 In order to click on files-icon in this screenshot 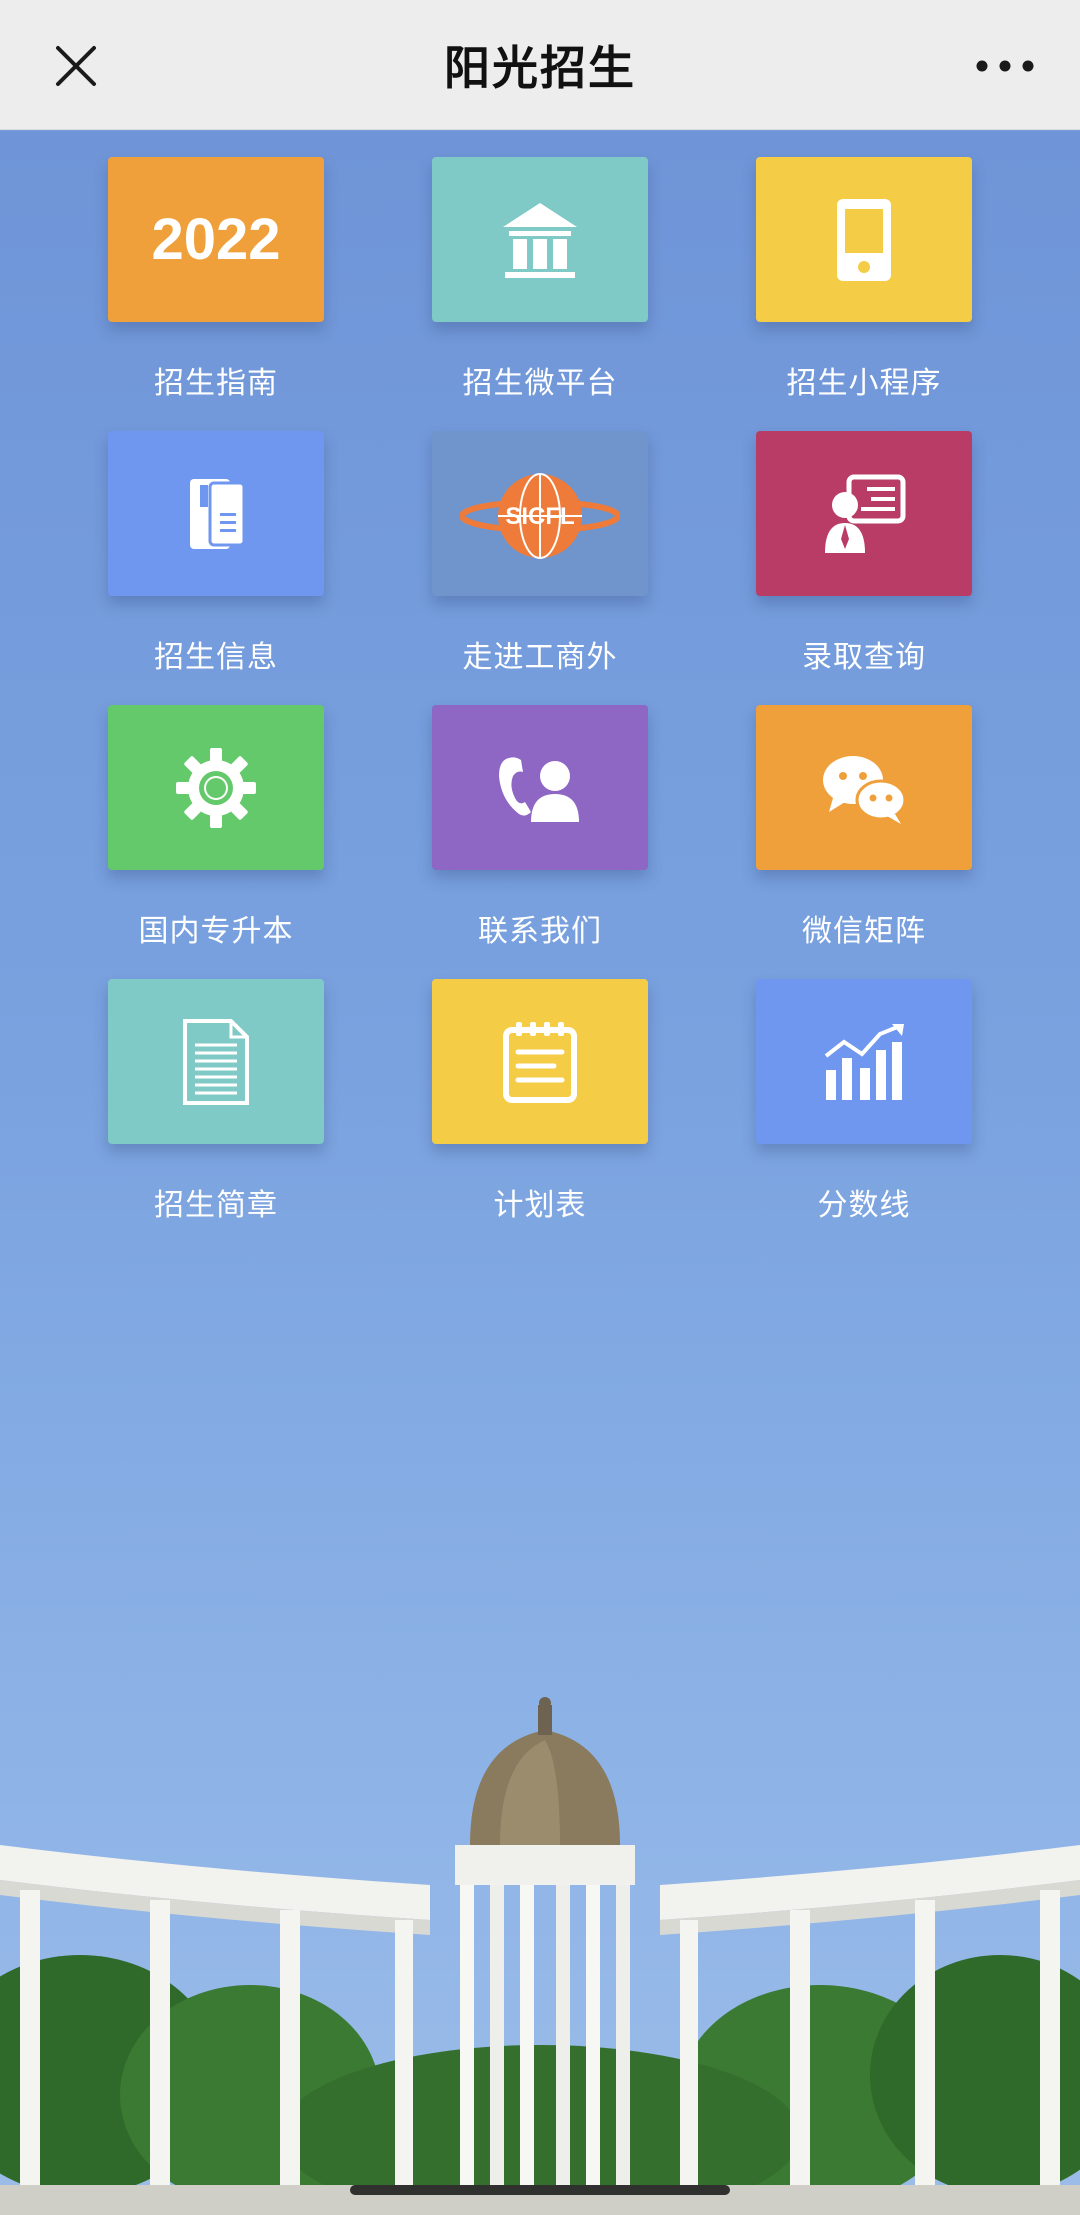, I will do `click(218, 513)`.